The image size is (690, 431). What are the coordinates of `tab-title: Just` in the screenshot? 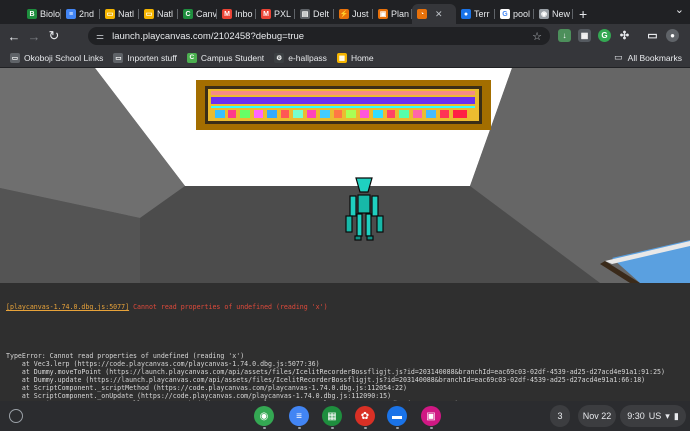 It's located at (360, 14).